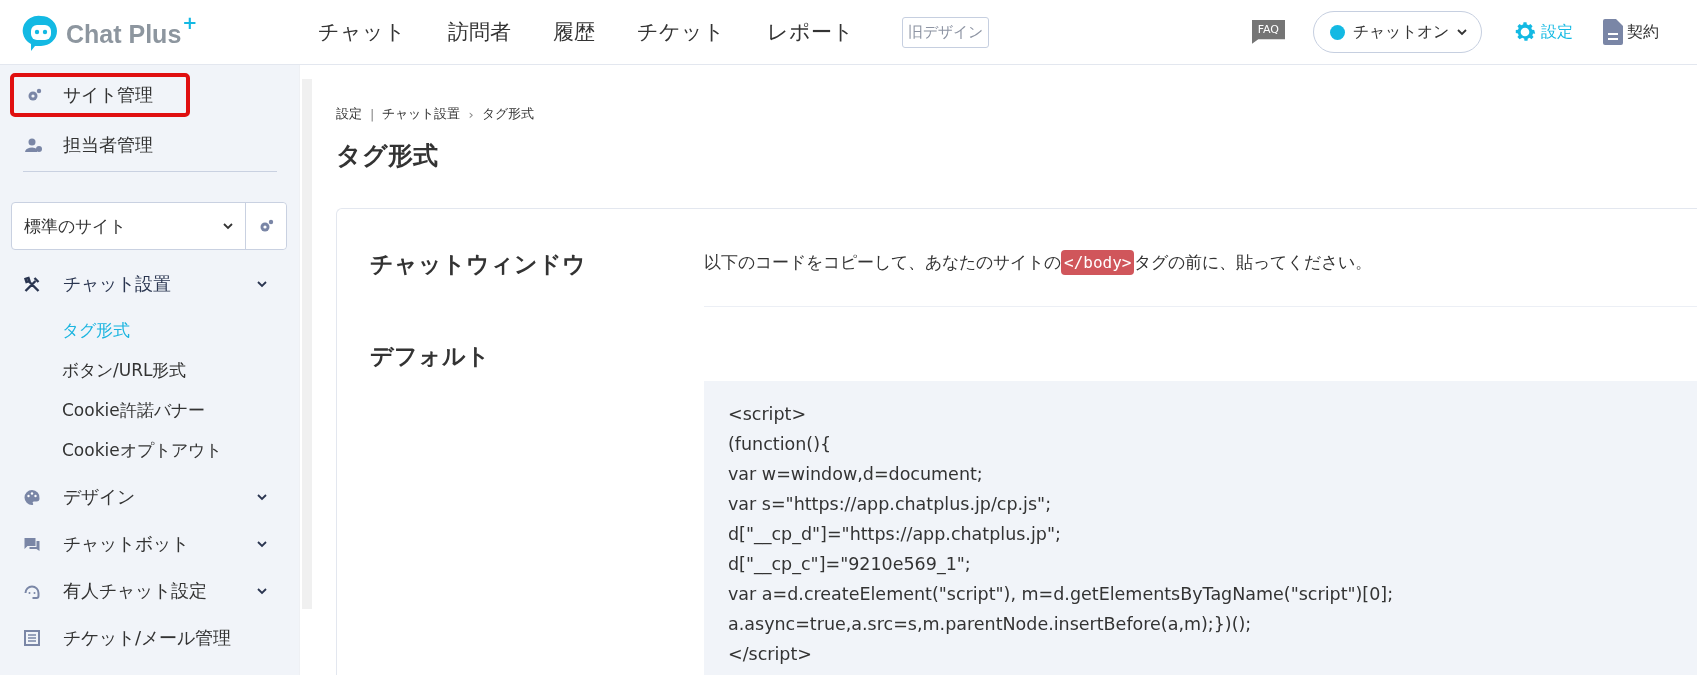 The image size is (1697, 675). What do you see at coordinates (149, 450) in the screenshot?
I see `submenu-link: Cookieオプトアウト` at bounding box center [149, 450].